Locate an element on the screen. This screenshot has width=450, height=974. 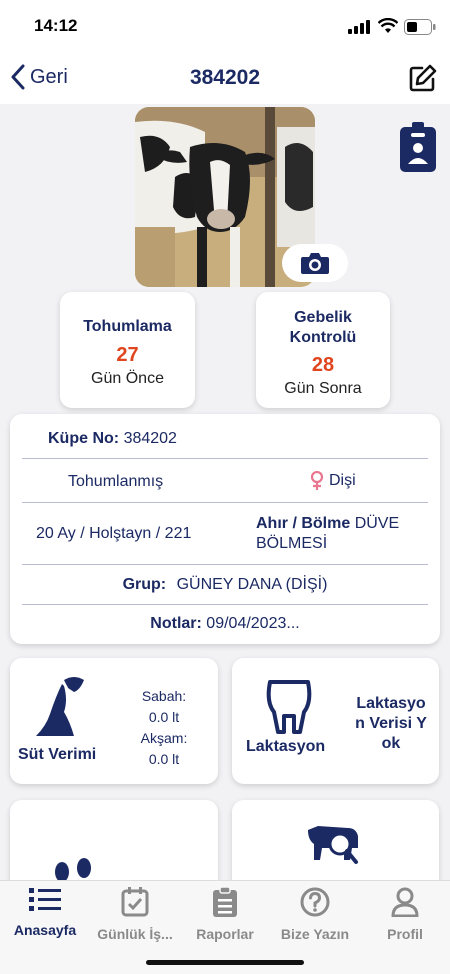
morning-label: Sabah: is located at coordinates (164, 696).